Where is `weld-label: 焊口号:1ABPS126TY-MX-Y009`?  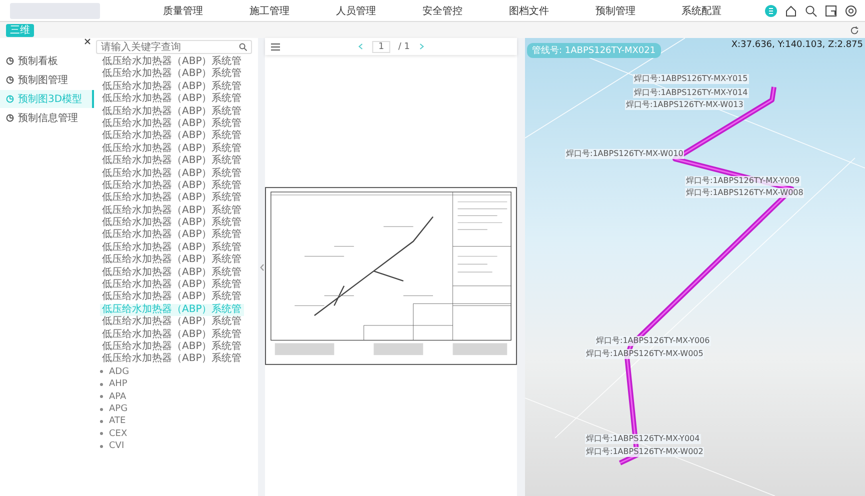
weld-label: 焊口号:1ABPS126TY-MX-Y009 is located at coordinates (743, 181).